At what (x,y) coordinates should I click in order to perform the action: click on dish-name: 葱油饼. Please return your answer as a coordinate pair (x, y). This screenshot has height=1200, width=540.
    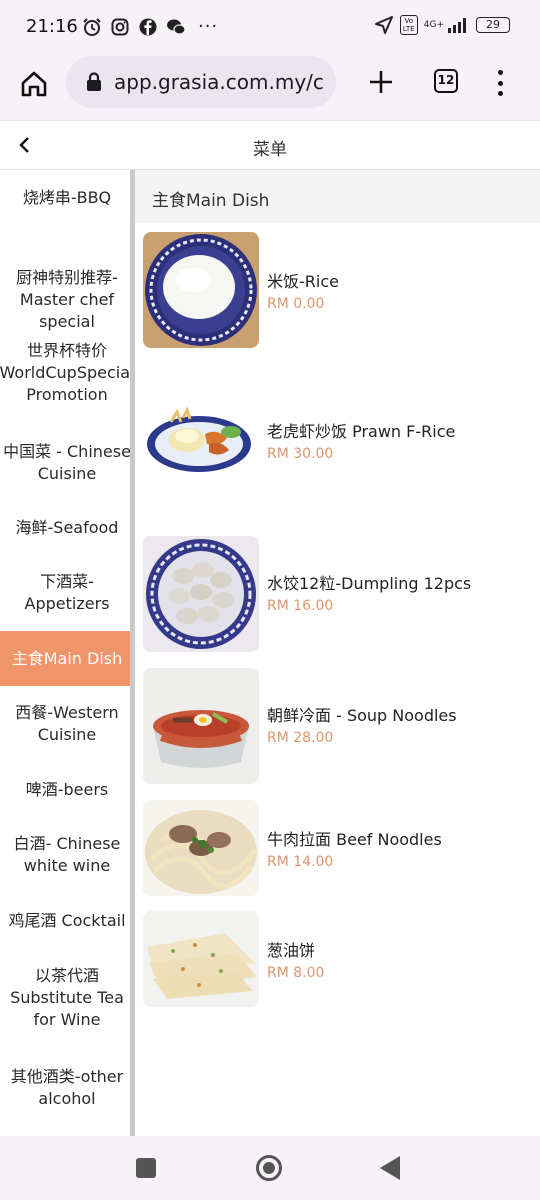
    Looking at the image, I should click on (291, 950).